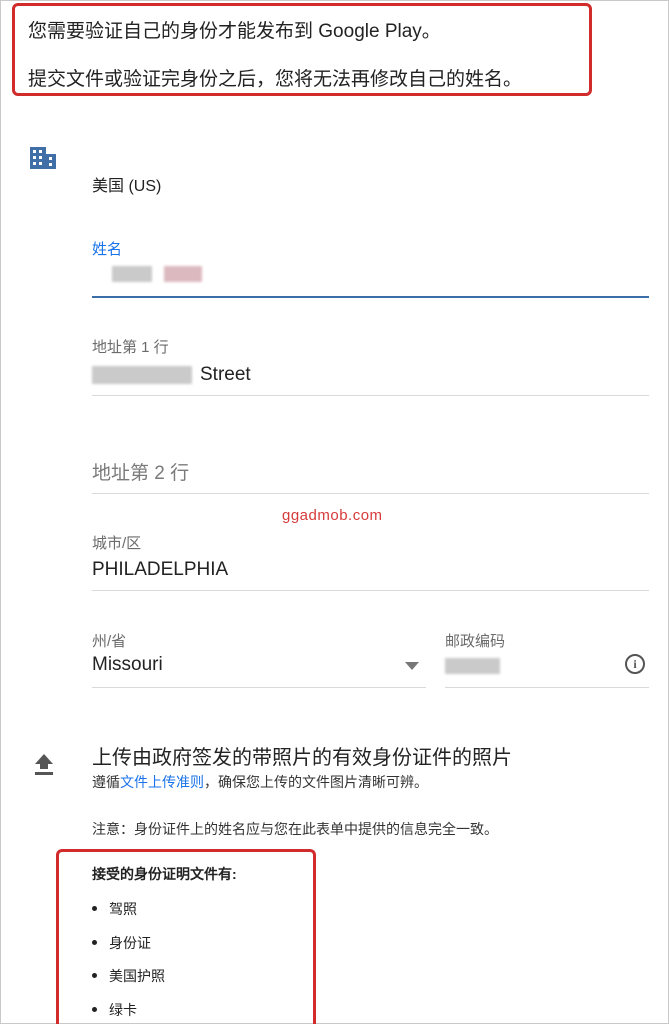  What do you see at coordinates (547, 658) in the screenshot?
I see `postal-code-field: 邮政编码` at bounding box center [547, 658].